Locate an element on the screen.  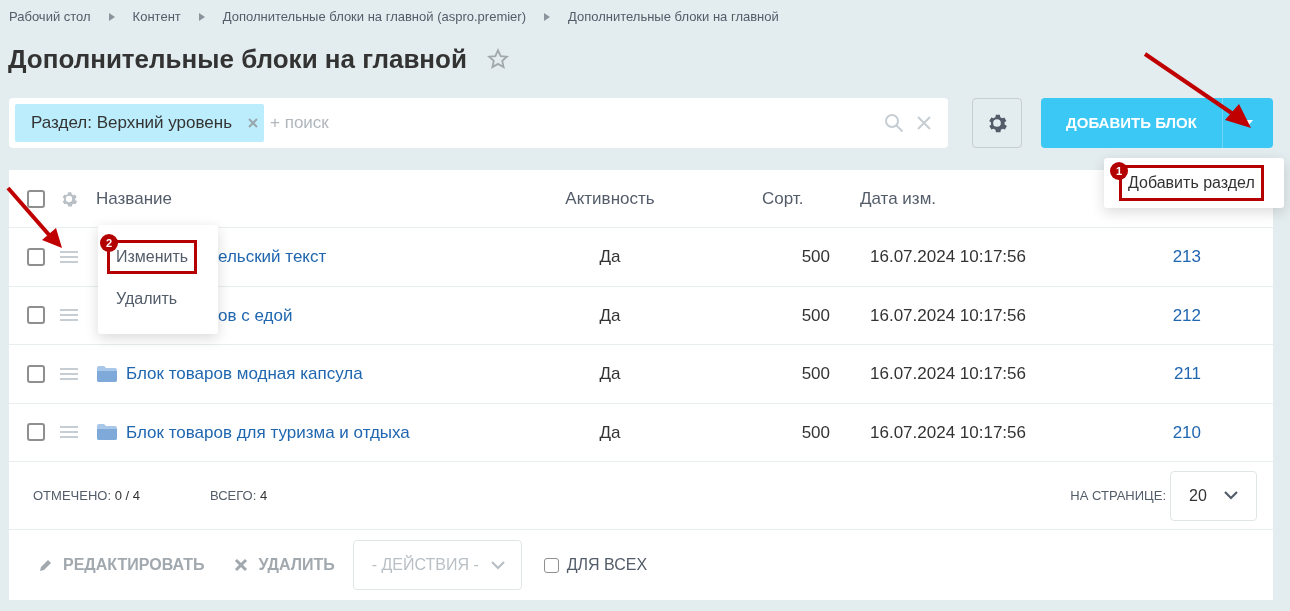
per-page-label: НА СТРАНИЦЕ: is located at coordinates (1118, 495).